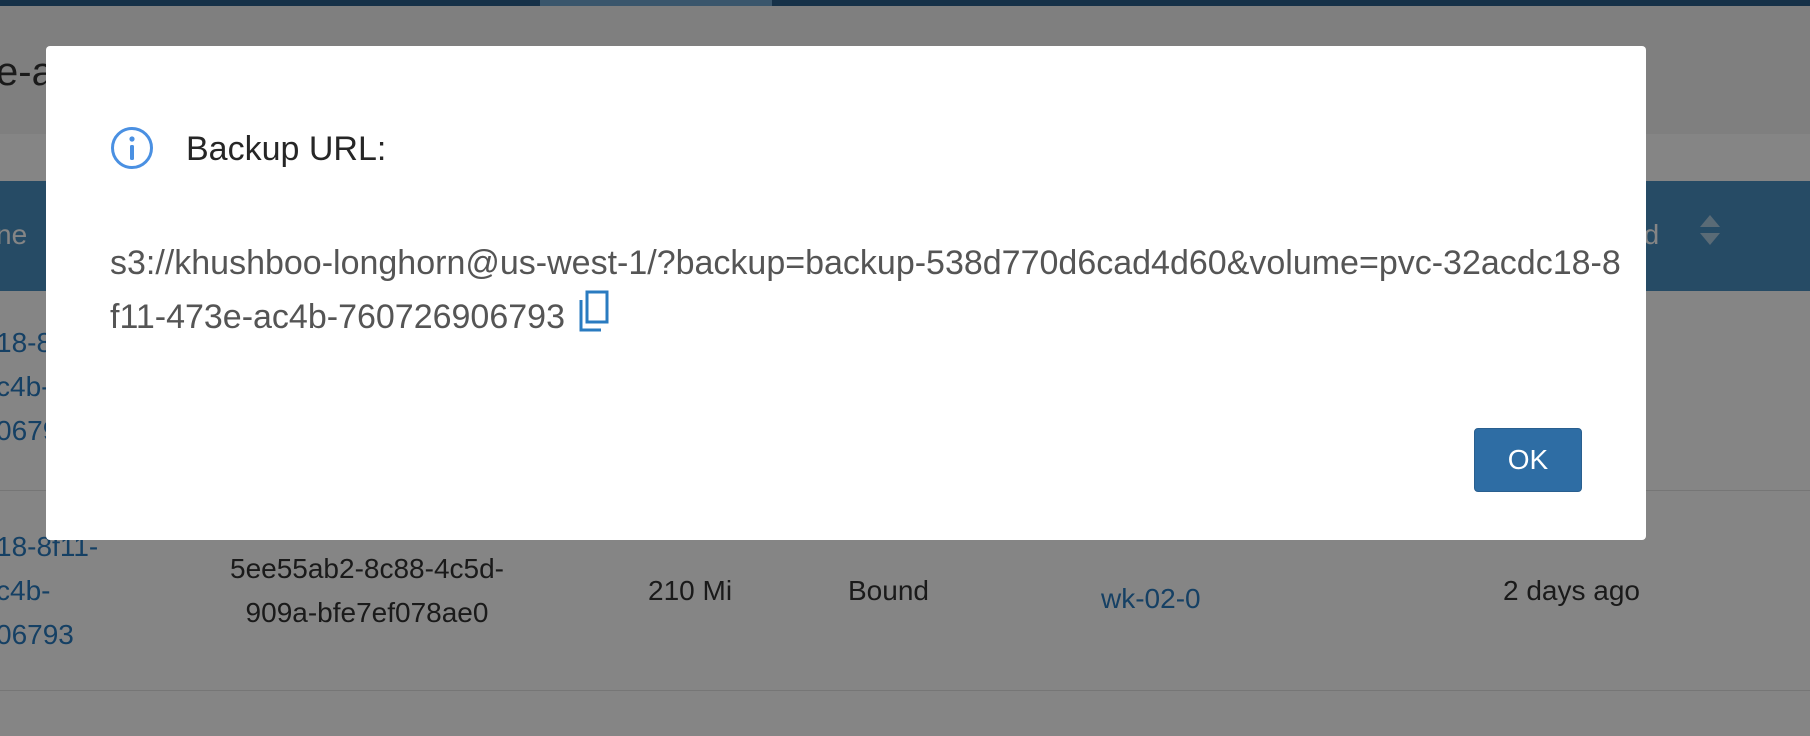 The height and width of the screenshot is (736, 1810). Describe the element at coordinates (132, 148) in the screenshot. I see `info-circle-icon` at that location.